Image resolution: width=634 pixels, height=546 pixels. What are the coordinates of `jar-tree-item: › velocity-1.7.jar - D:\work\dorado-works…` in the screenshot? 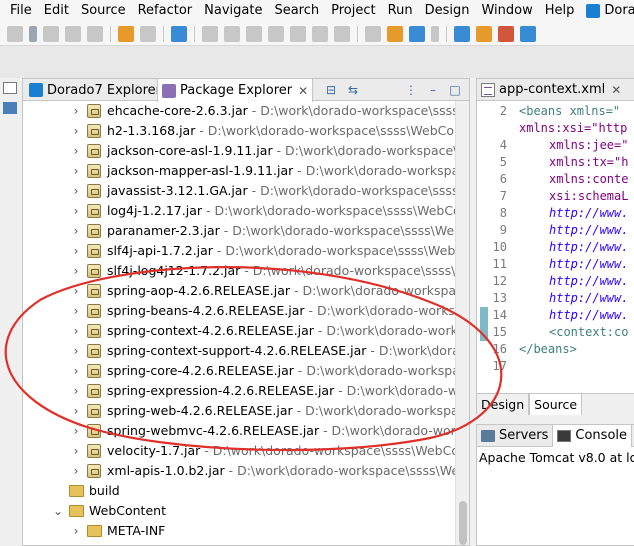 It's located at (239, 451).